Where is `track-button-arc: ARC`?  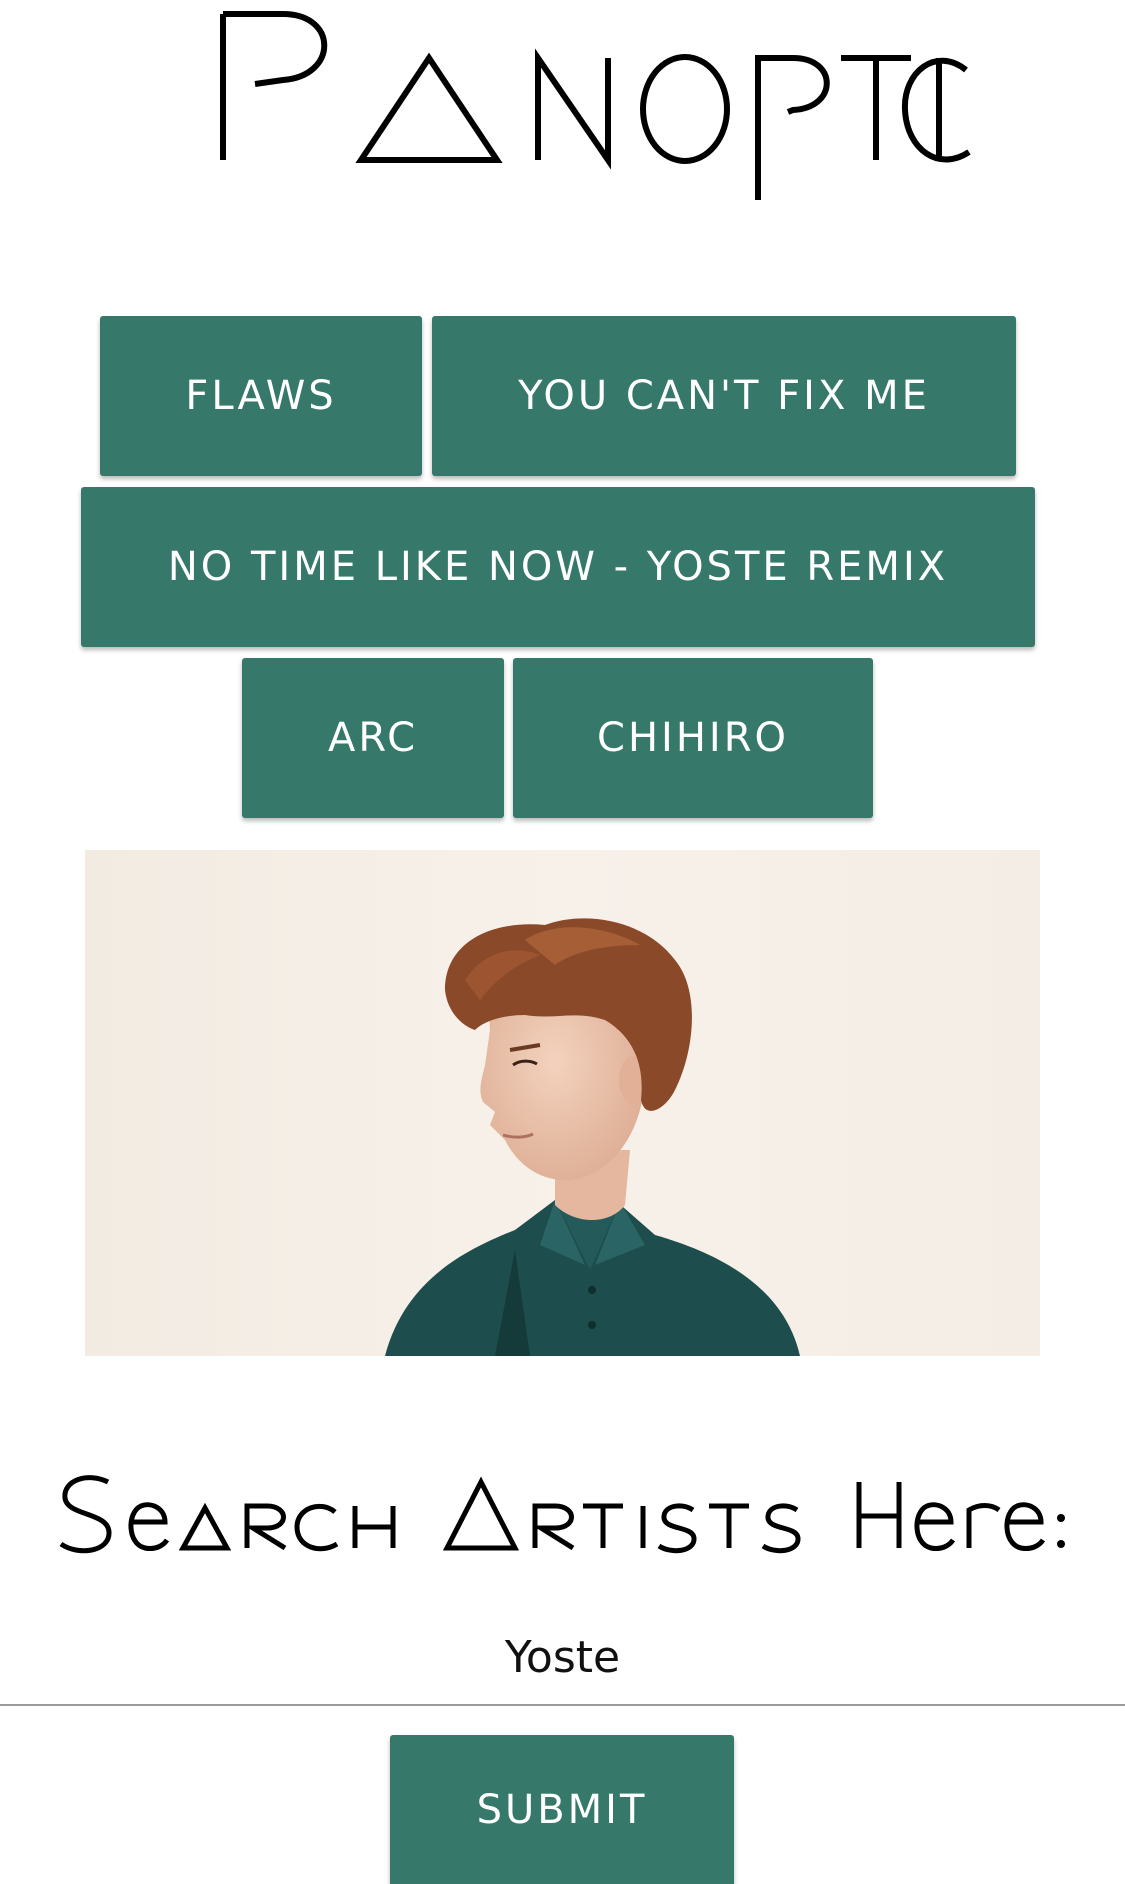
track-button-arc: ARC is located at coordinates (373, 738).